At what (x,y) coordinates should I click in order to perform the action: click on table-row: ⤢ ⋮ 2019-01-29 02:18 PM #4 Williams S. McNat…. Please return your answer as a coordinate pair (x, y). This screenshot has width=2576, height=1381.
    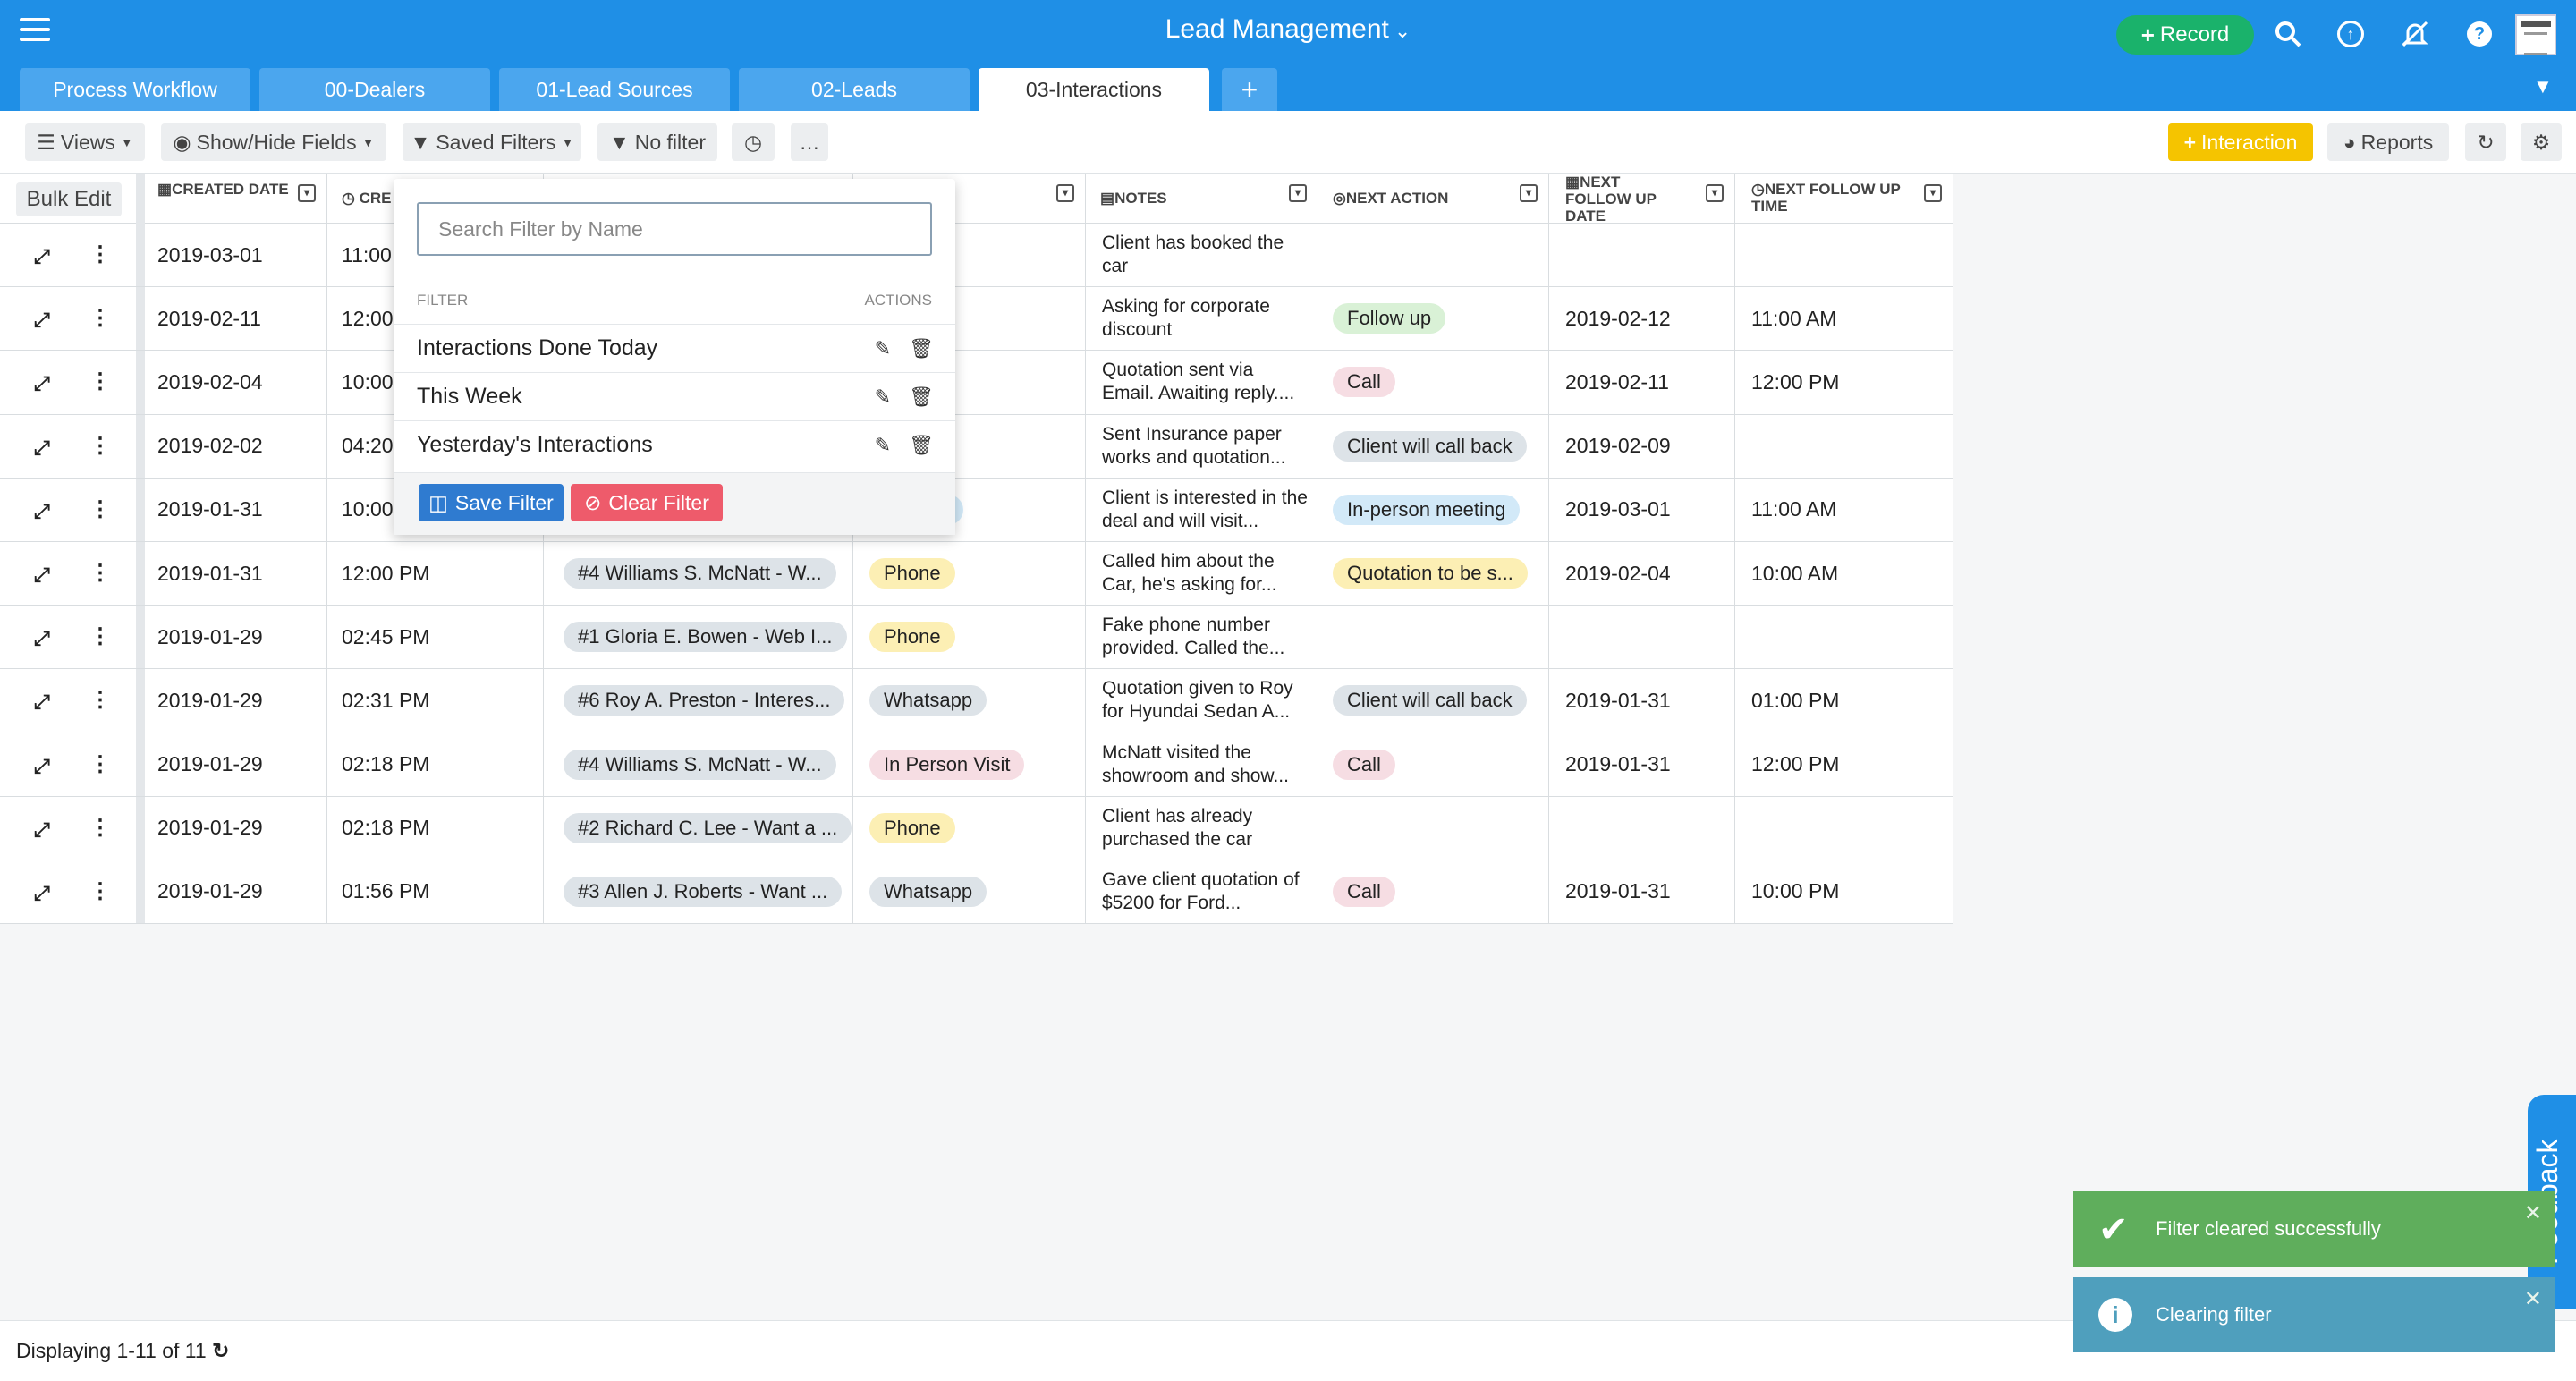
    Looking at the image, I should click on (976, 765).